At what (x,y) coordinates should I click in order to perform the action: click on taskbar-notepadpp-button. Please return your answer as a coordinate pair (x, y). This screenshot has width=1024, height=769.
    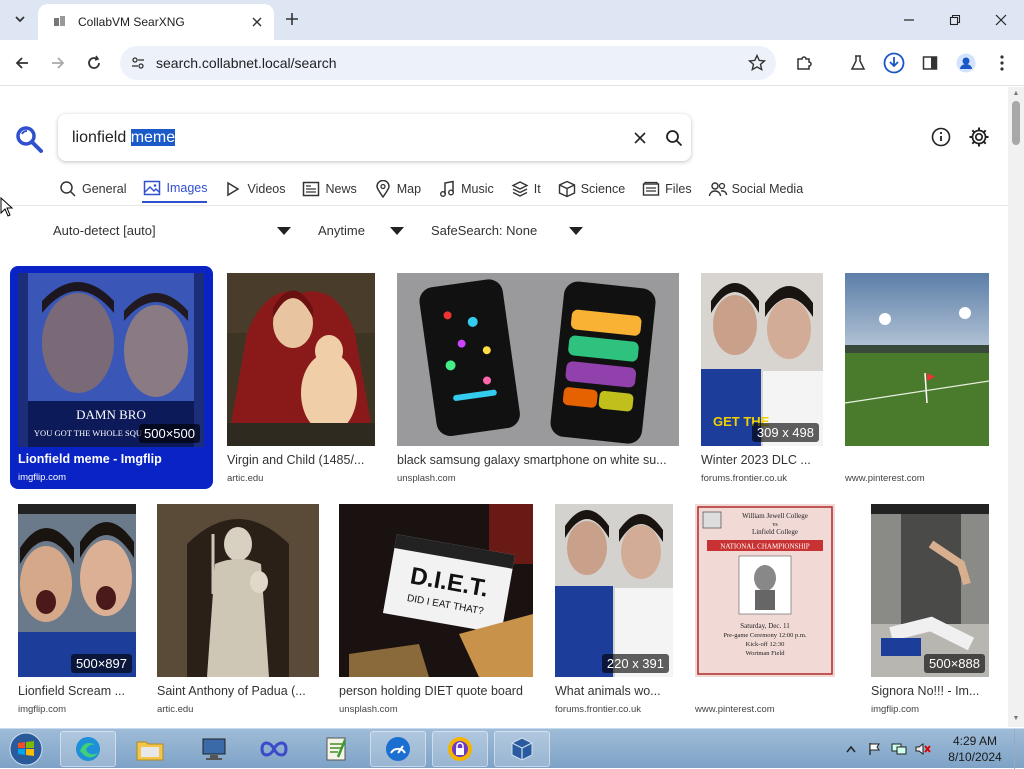
    Looking at the image, I should click on (336, 749).